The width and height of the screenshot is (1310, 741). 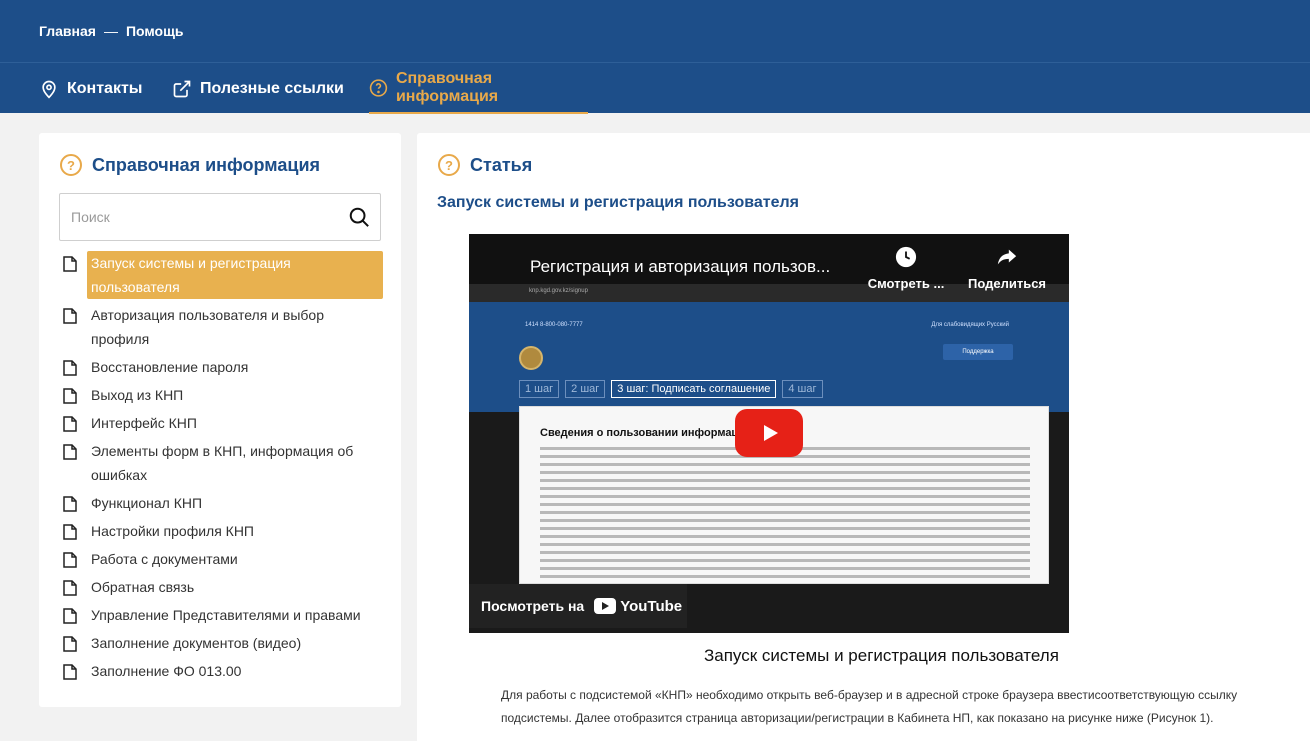 I want to click on sidebar-item-password-recovery: Восстановление пароля, so click(x=223, y=367).